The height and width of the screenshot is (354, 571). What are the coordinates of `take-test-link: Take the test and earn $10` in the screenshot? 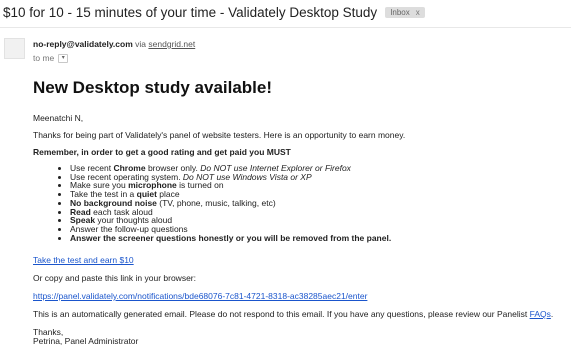 It's located at (83, 260).